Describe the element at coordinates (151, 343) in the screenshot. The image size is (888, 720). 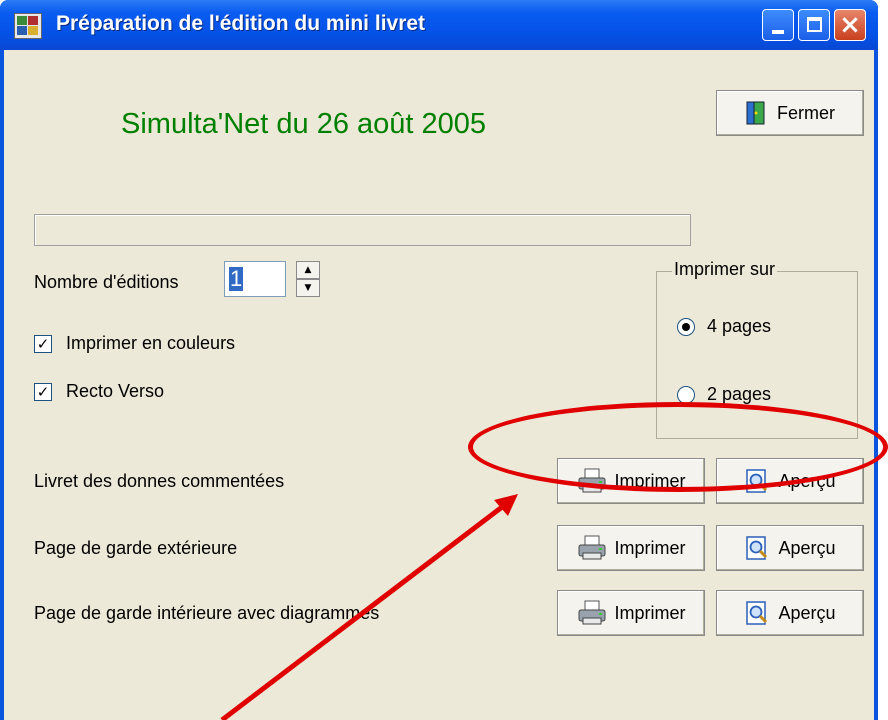
I see `color-checkbox-label: Imprimer en couleurs` at that location.